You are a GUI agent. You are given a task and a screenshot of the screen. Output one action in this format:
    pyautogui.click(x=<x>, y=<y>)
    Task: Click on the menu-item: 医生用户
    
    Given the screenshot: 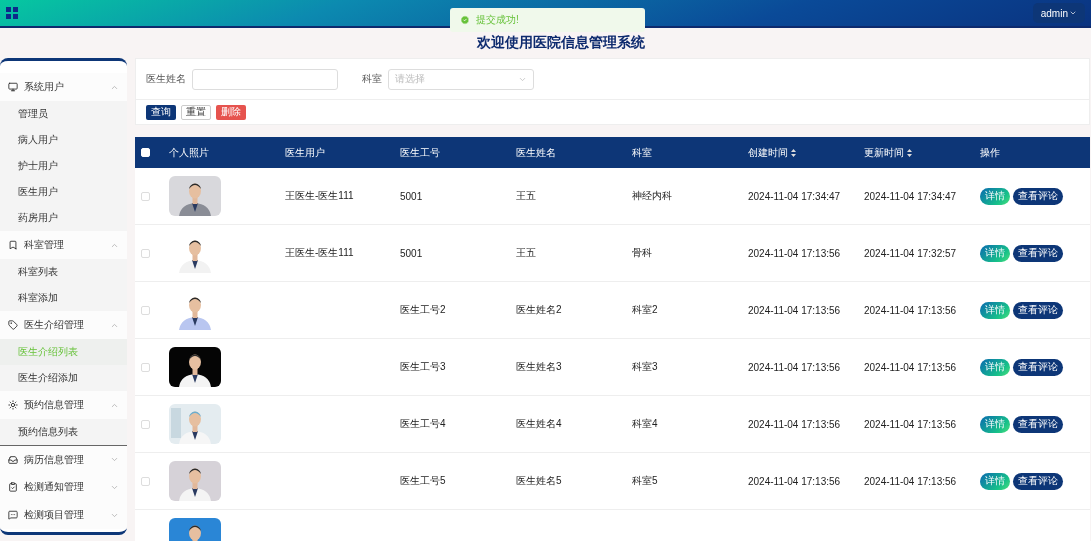 What is the action you would take?
    pyautogui.click(x=63, y=192)
    